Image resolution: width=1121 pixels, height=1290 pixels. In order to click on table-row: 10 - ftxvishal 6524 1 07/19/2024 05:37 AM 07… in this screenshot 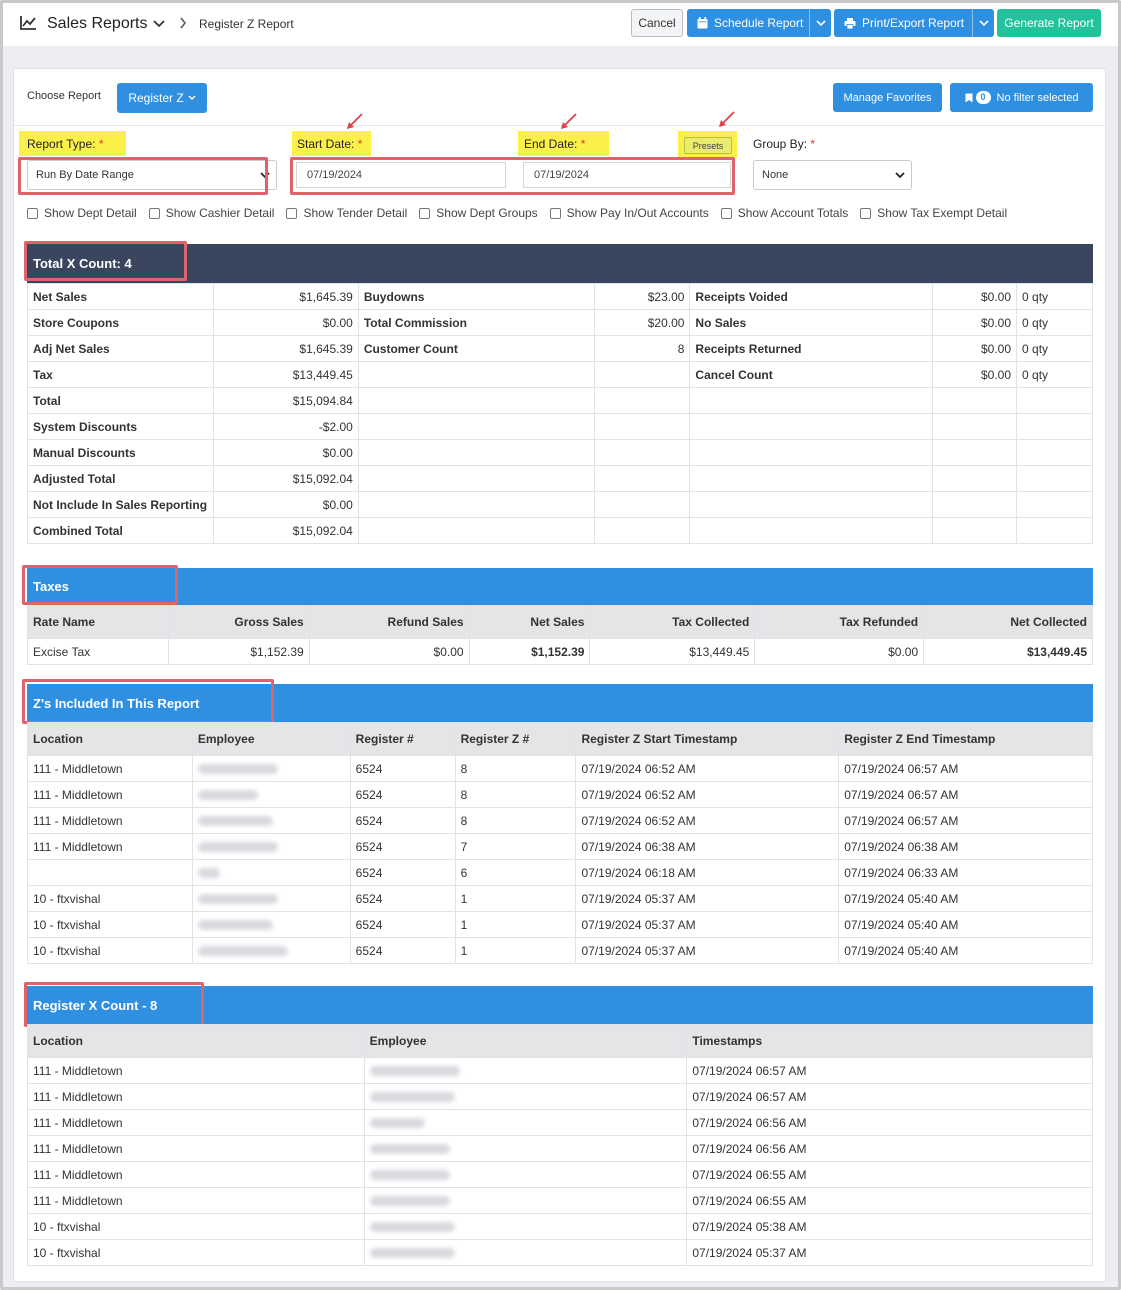, I will do `click(560, 924)`.